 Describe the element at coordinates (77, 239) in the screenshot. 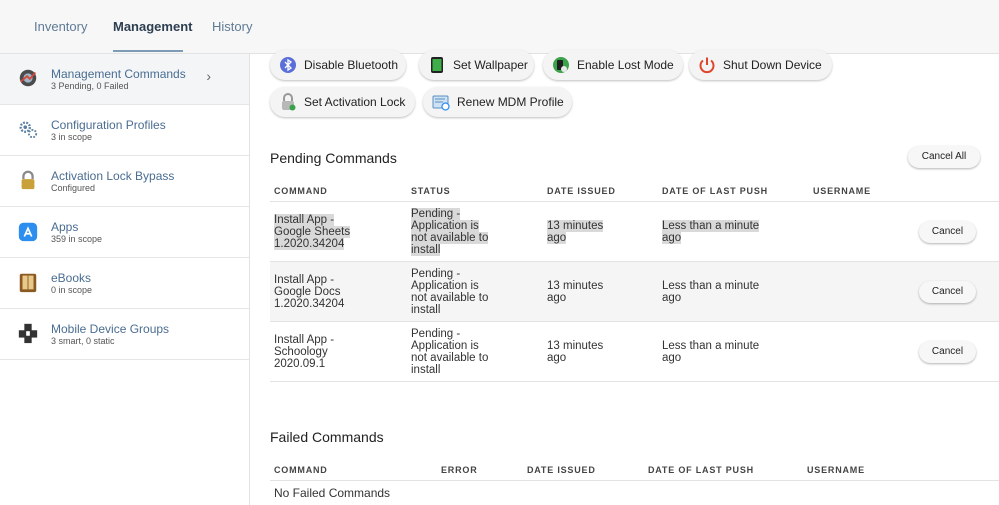

I see `sidebar-item-subtitle: 359 in scope` at that location.